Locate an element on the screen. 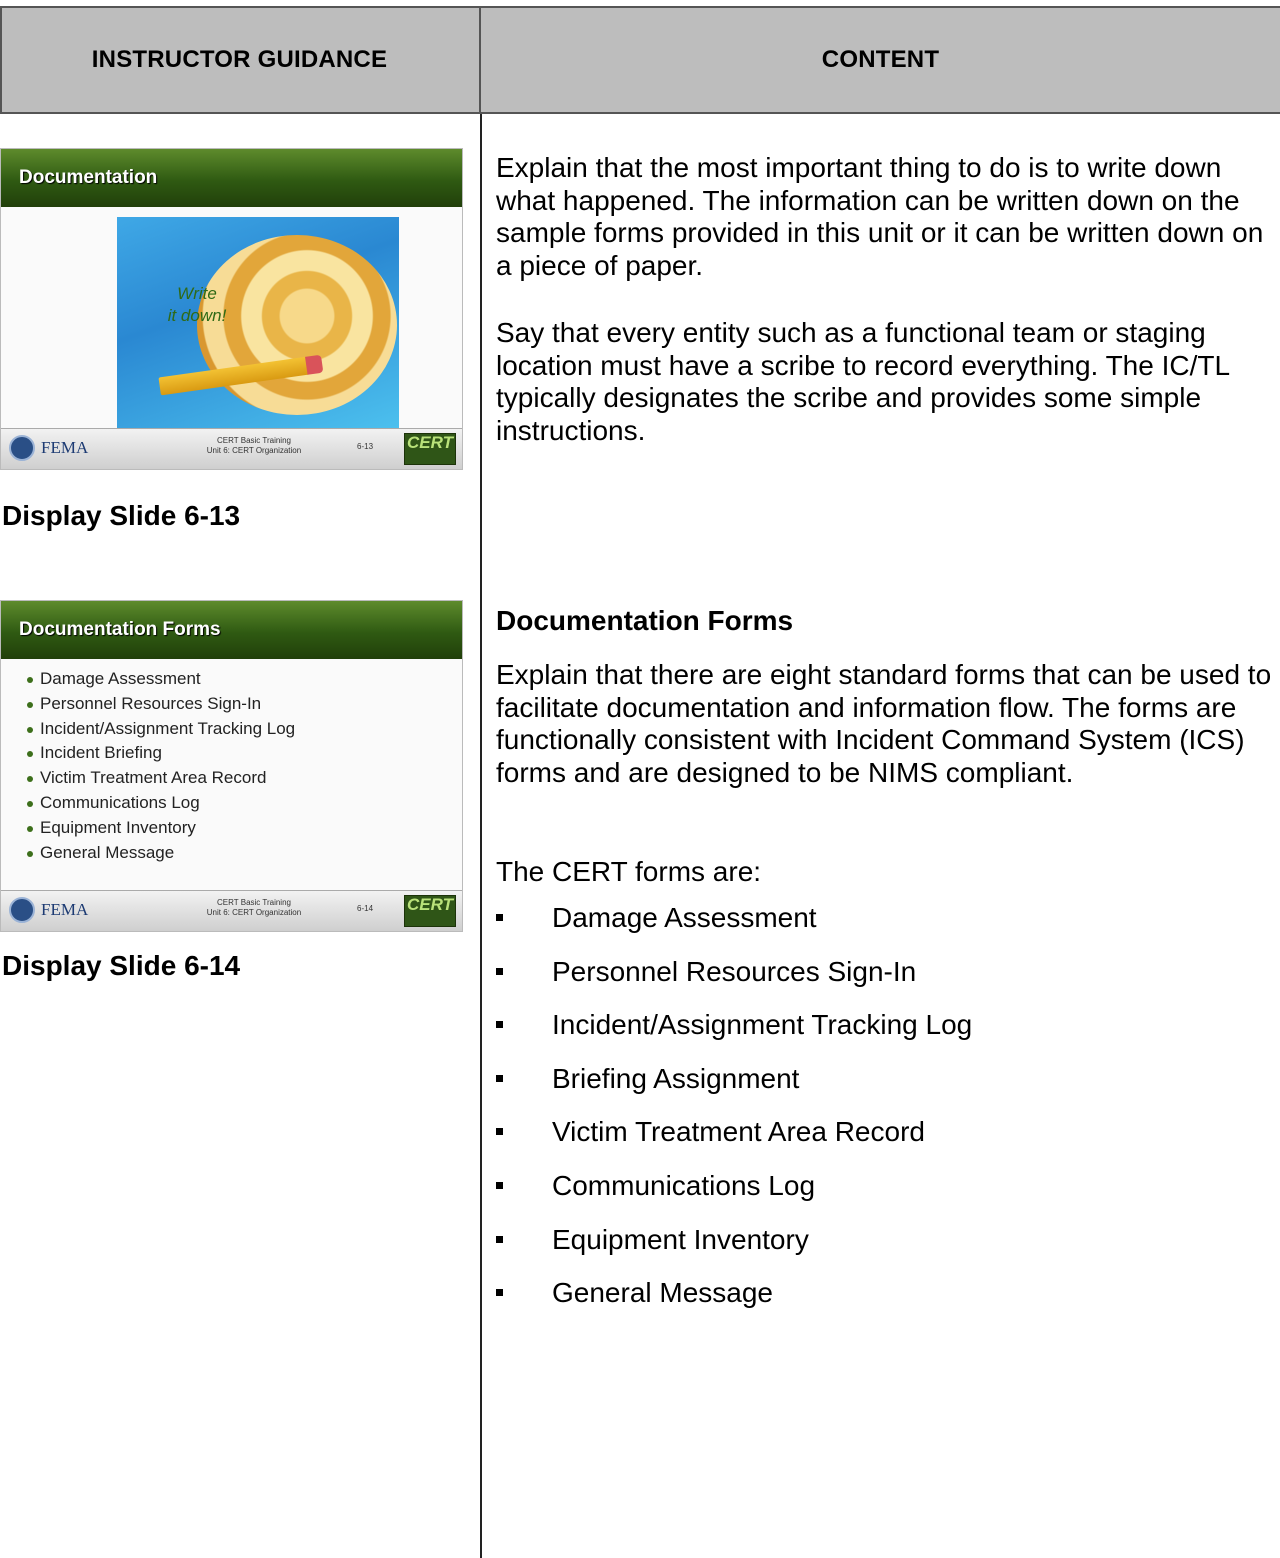  slide-bullet-item: Incident Briefing is located at coordinates (161, 753).